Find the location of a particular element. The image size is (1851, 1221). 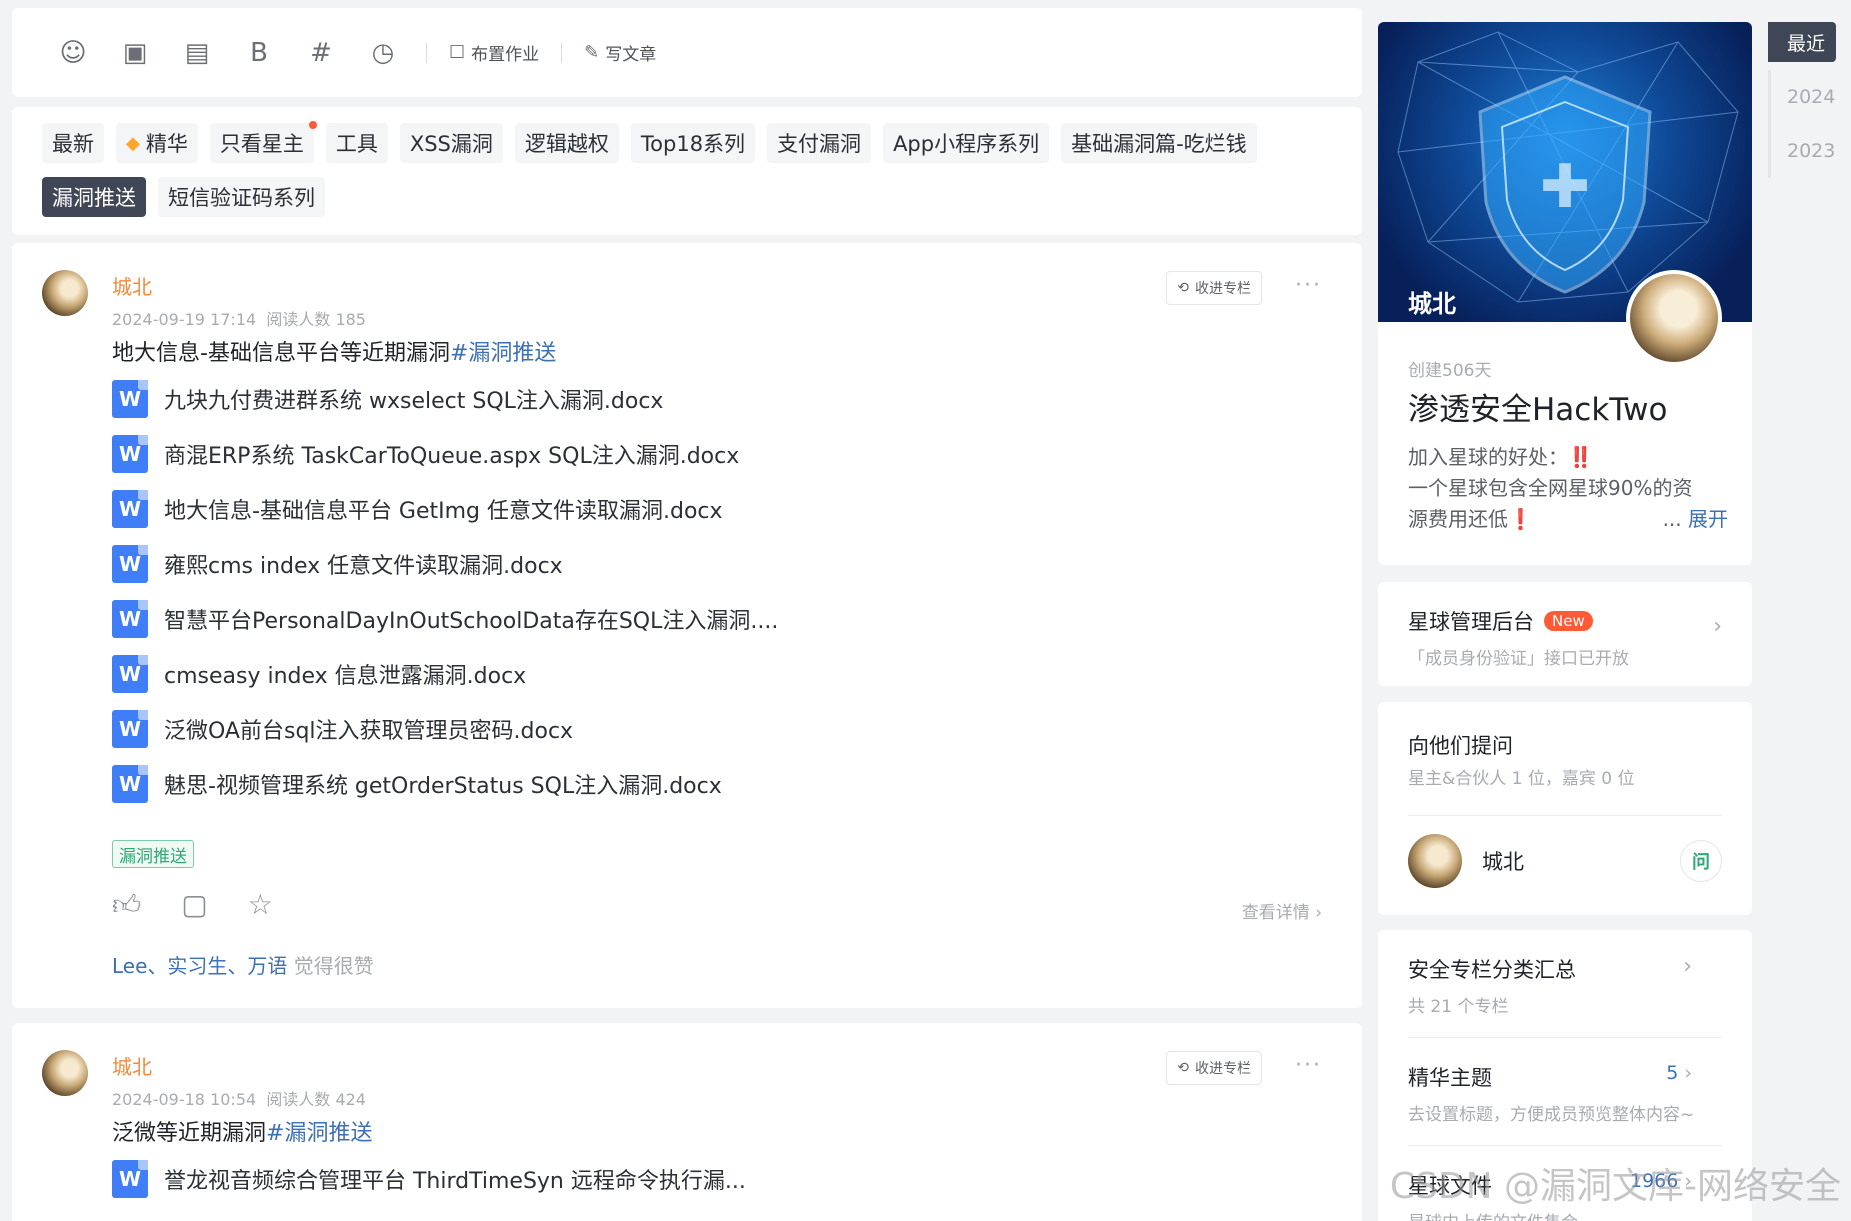

tag-basic: 基础漏洞篇-吃烂钱 is located at coordinates (1159, 143).